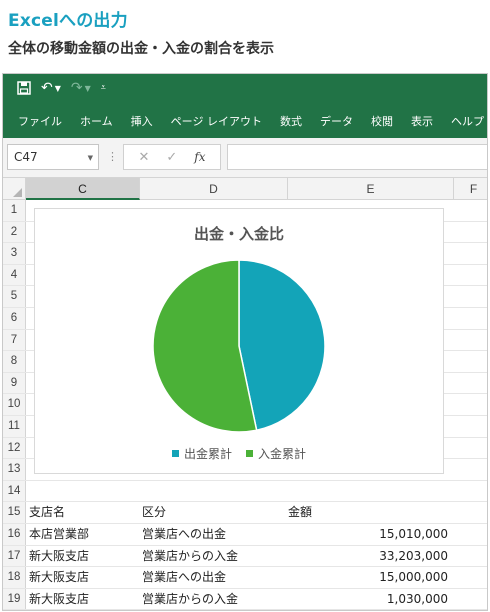 This screenshot has height=612, width=490. Describe the element at coordinates (239, 453) in the screenshot. I see `chart-legend: 出金累計 入金累計` at that location.